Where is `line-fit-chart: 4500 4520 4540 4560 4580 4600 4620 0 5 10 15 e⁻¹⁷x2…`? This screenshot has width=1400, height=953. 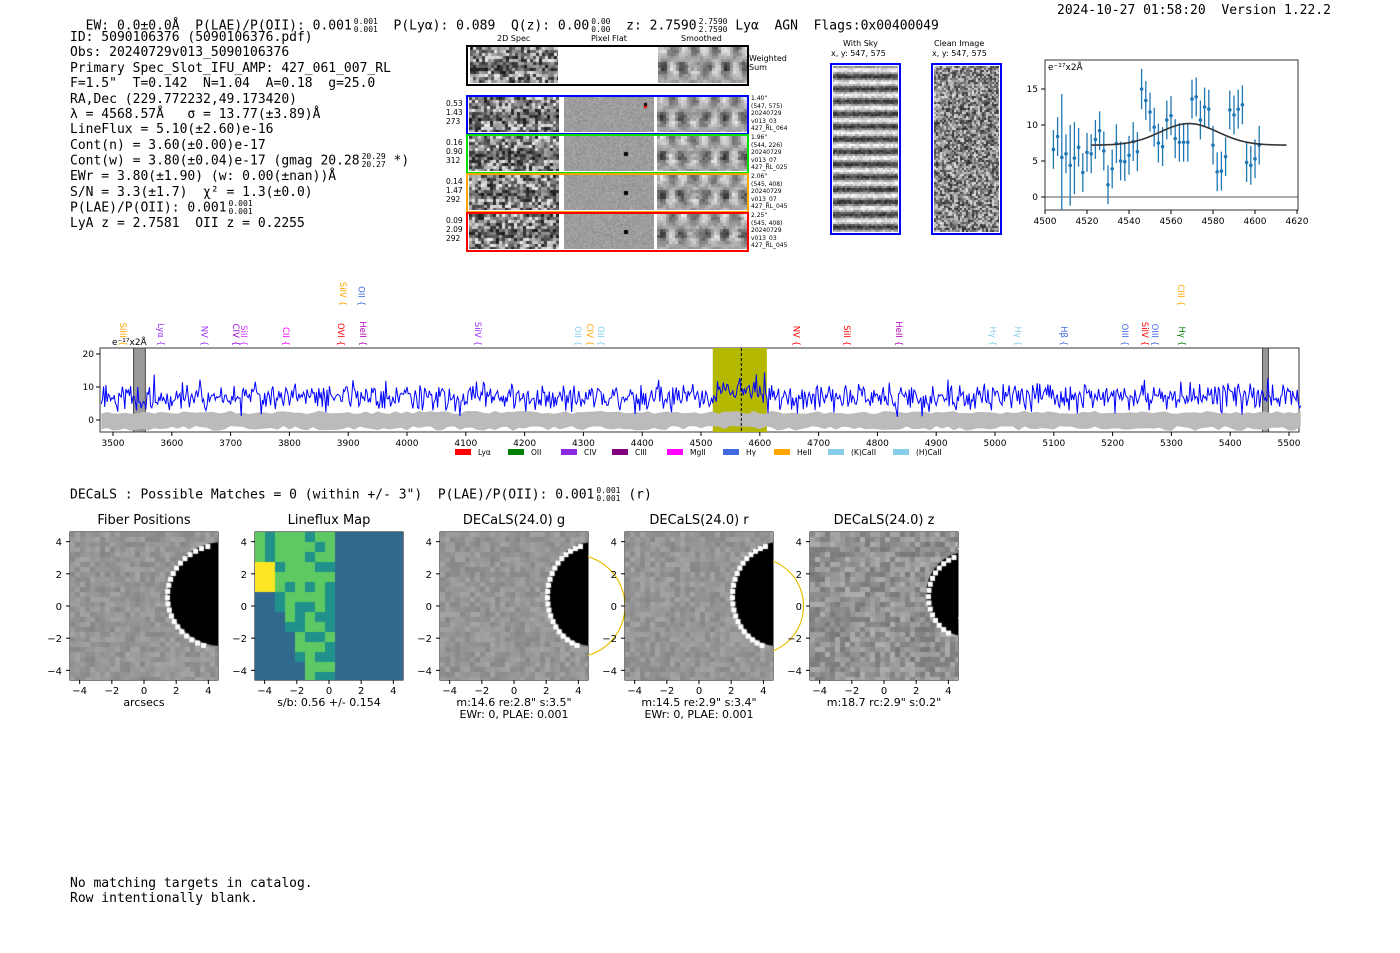 line-fit-chart: 4500 4520 4540 4560 4580 4600 4620 0 5 10 15 e⁻¹⁷x2… is located at coordinates (1168, 143).